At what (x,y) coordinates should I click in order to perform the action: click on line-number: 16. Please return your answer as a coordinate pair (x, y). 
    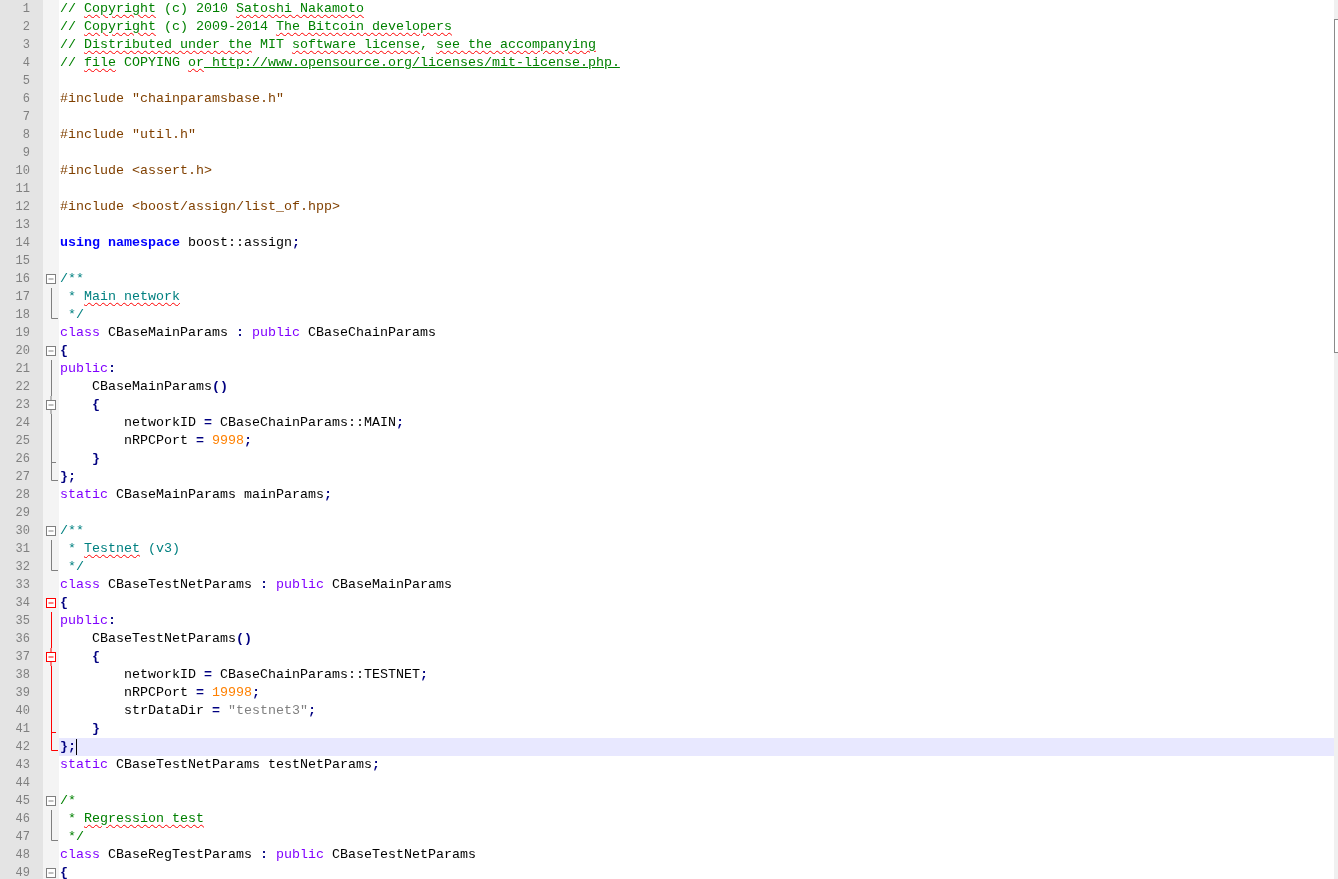
    Looking at the image, I should click on (22, 279).